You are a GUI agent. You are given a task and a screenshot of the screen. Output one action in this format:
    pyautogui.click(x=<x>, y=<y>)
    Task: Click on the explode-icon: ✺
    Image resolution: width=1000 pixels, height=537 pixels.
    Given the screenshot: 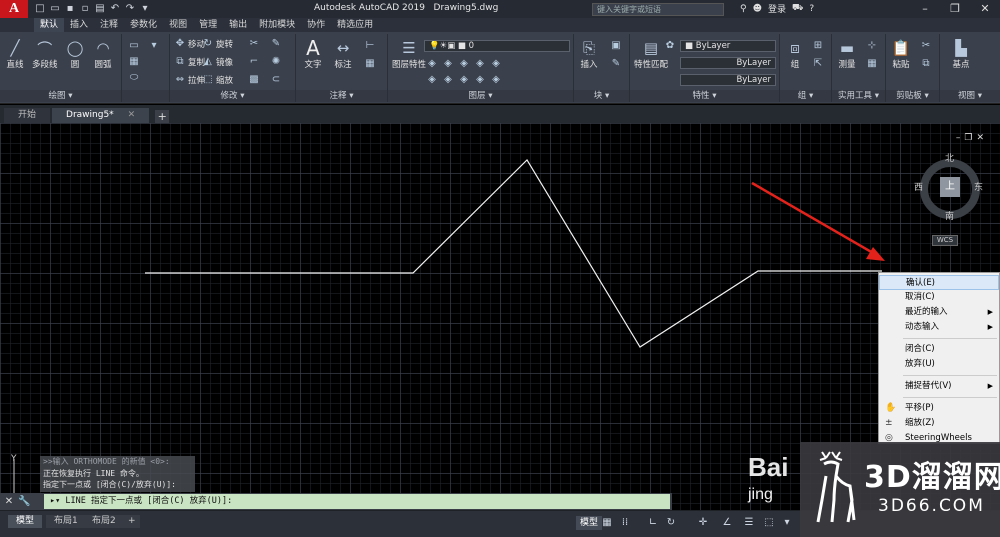 What is the action you would take?
    pyautogui.click(x=276, y=62)
    